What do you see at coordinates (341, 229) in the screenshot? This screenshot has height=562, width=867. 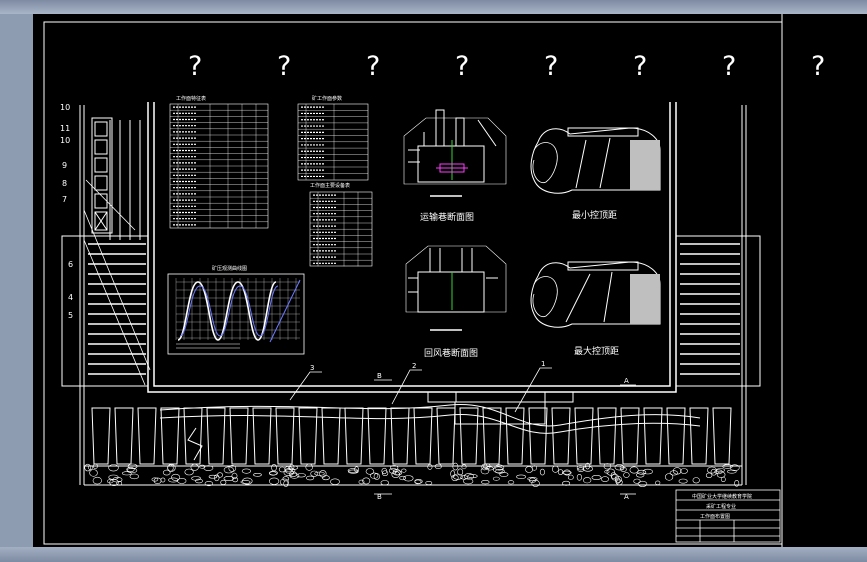 I see `table3-rows` at bounding box center [341, 229].